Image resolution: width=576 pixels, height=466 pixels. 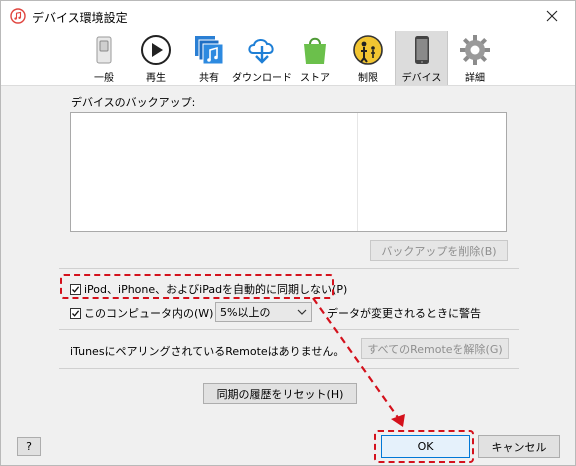 I want to click on annotation-arrow, so click(x=358, y=362).